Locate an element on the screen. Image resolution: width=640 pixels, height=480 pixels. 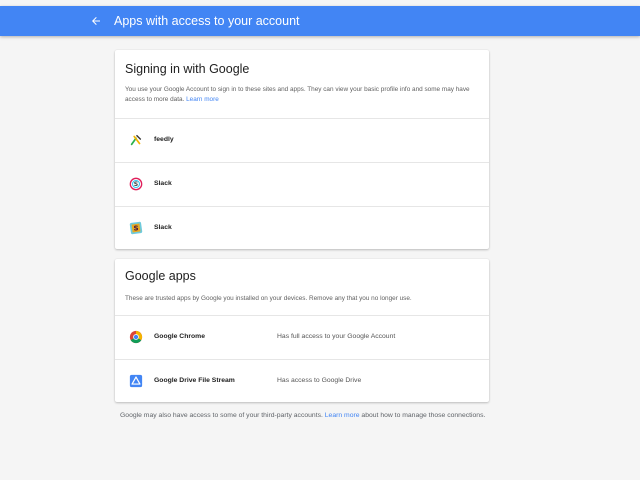
note-text-continued: about how to manage those connections. is located at coordinates (423, 415).